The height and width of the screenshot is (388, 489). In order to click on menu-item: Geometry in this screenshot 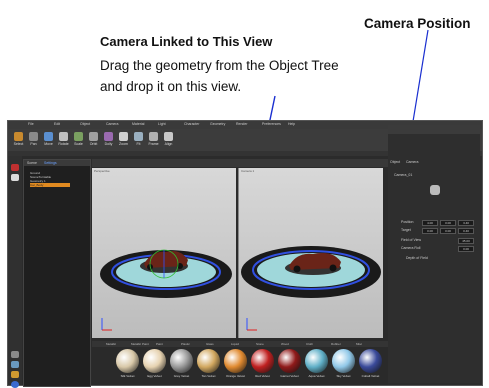, I will do `click(217, 124)`.